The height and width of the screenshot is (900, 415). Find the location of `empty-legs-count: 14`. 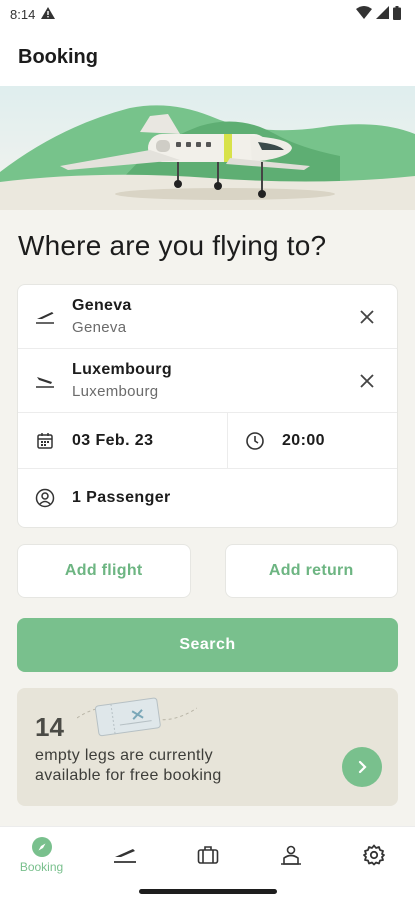

empty-legs-count: 14 is located at coordinates (49, 727).